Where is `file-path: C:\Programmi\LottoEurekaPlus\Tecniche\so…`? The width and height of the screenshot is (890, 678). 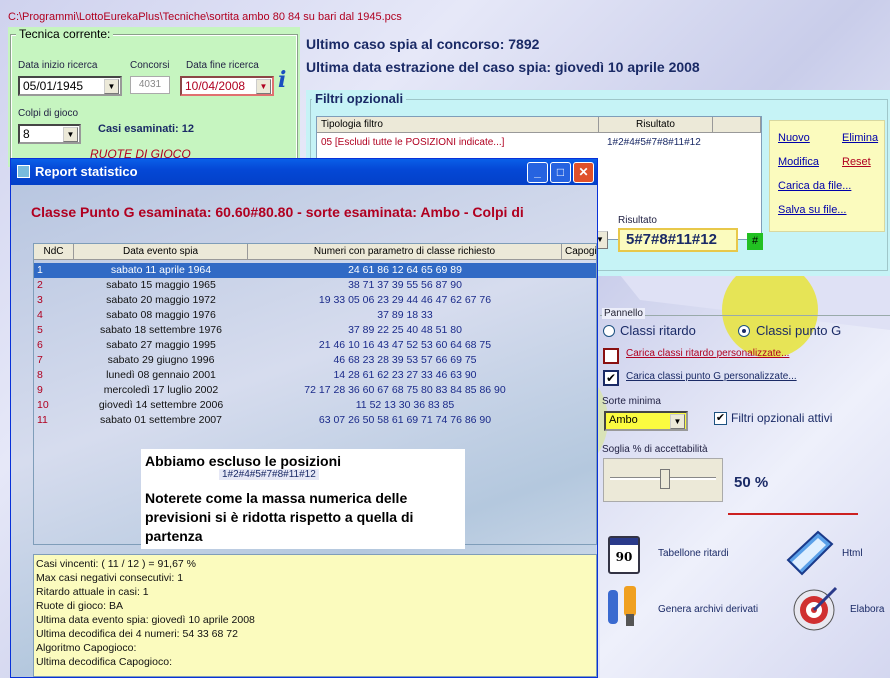 file-path: C:\Programmi\LottoEurekaPlus\Tecniche\so… is located at coordinates (205, 17).